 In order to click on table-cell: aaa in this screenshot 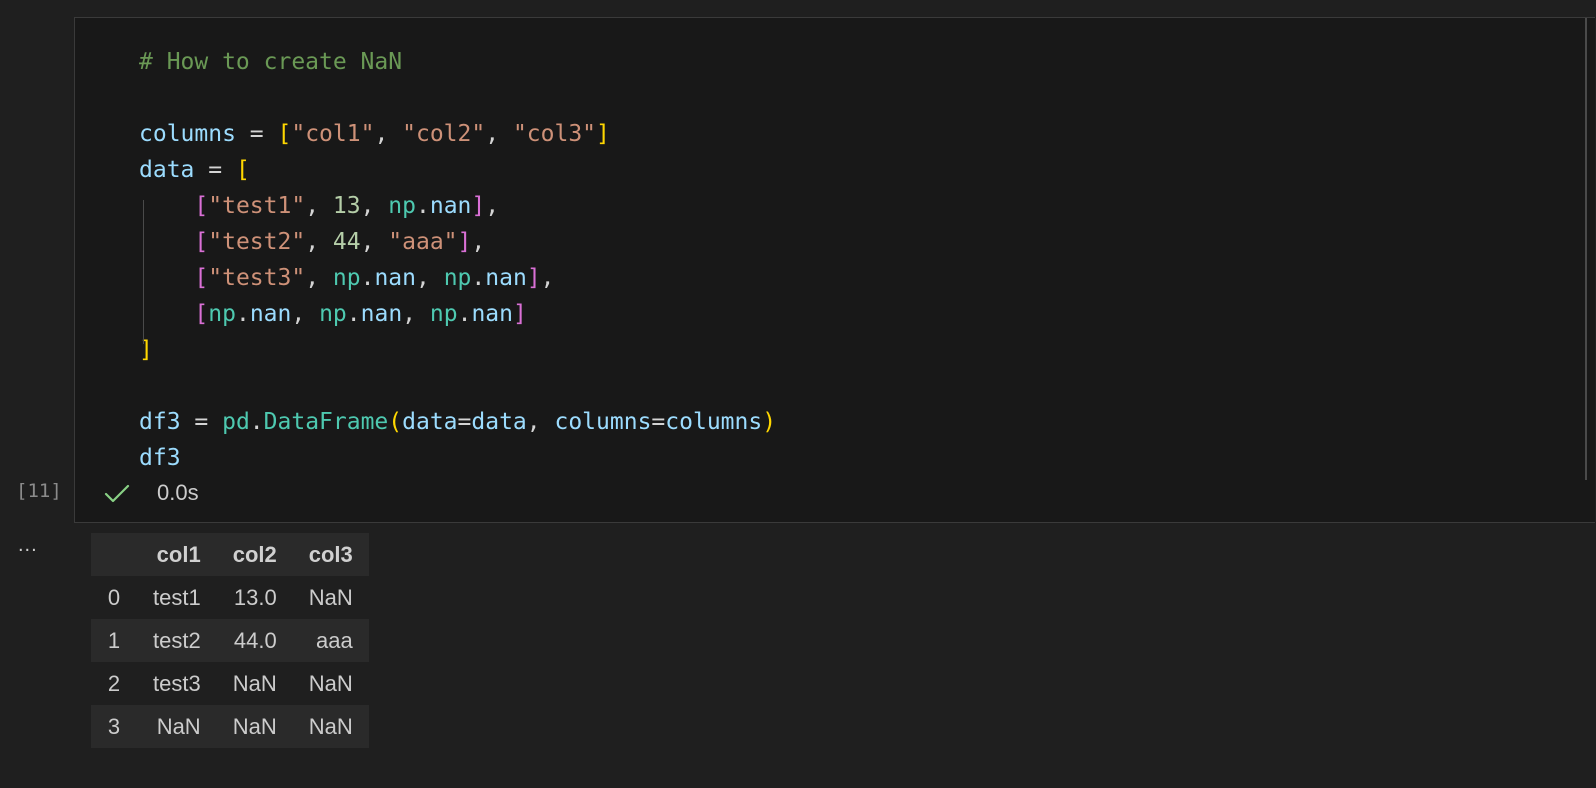, I will do `click(334, 640)`.